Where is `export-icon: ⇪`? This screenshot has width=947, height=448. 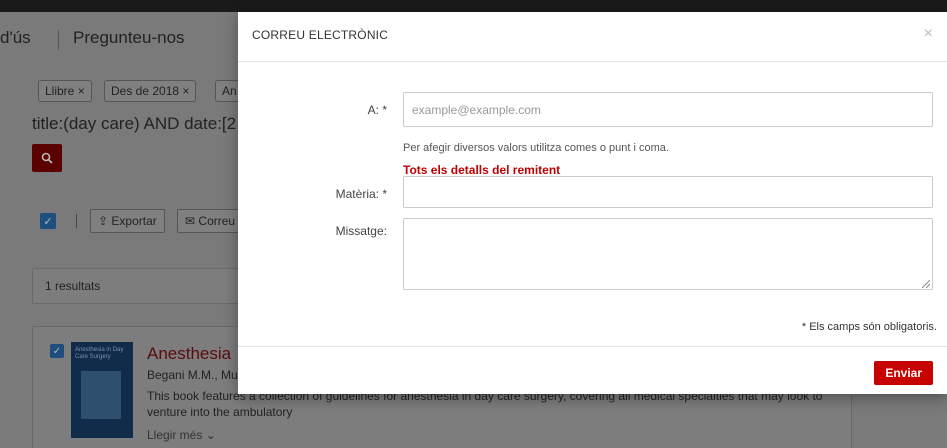 export-icon: ⇪ is located at coordinates (103, 221).